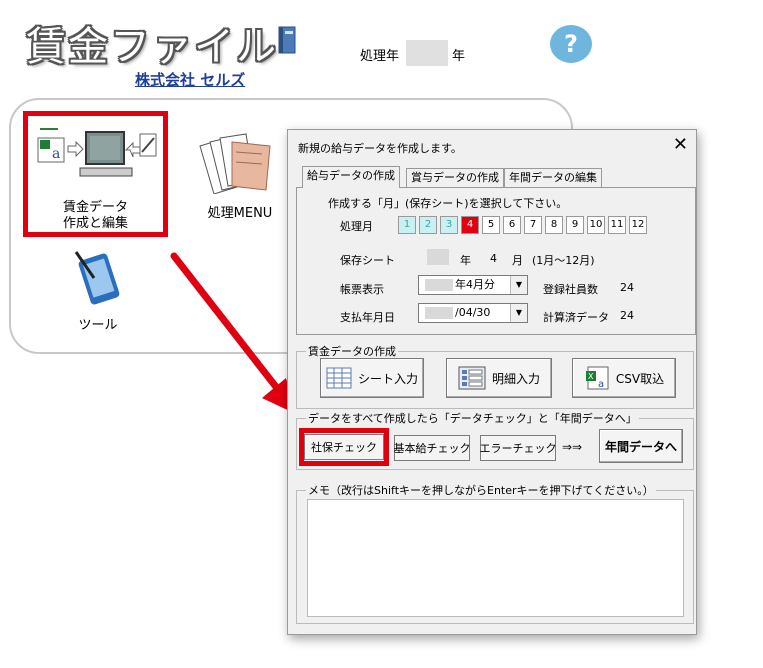  What do you see at coordinates (95, 280) in the screenshot?
I see `tablet-icon` at bounding box center [95, 280].